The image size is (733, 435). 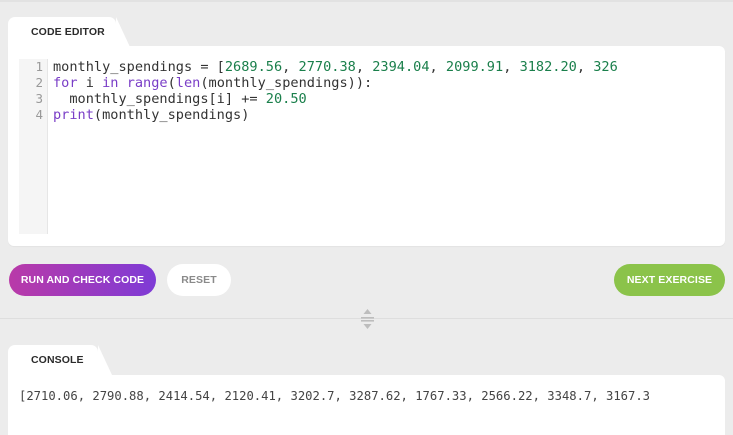 I want to click on code-number: 2689.56, so click(x=253, y=67).